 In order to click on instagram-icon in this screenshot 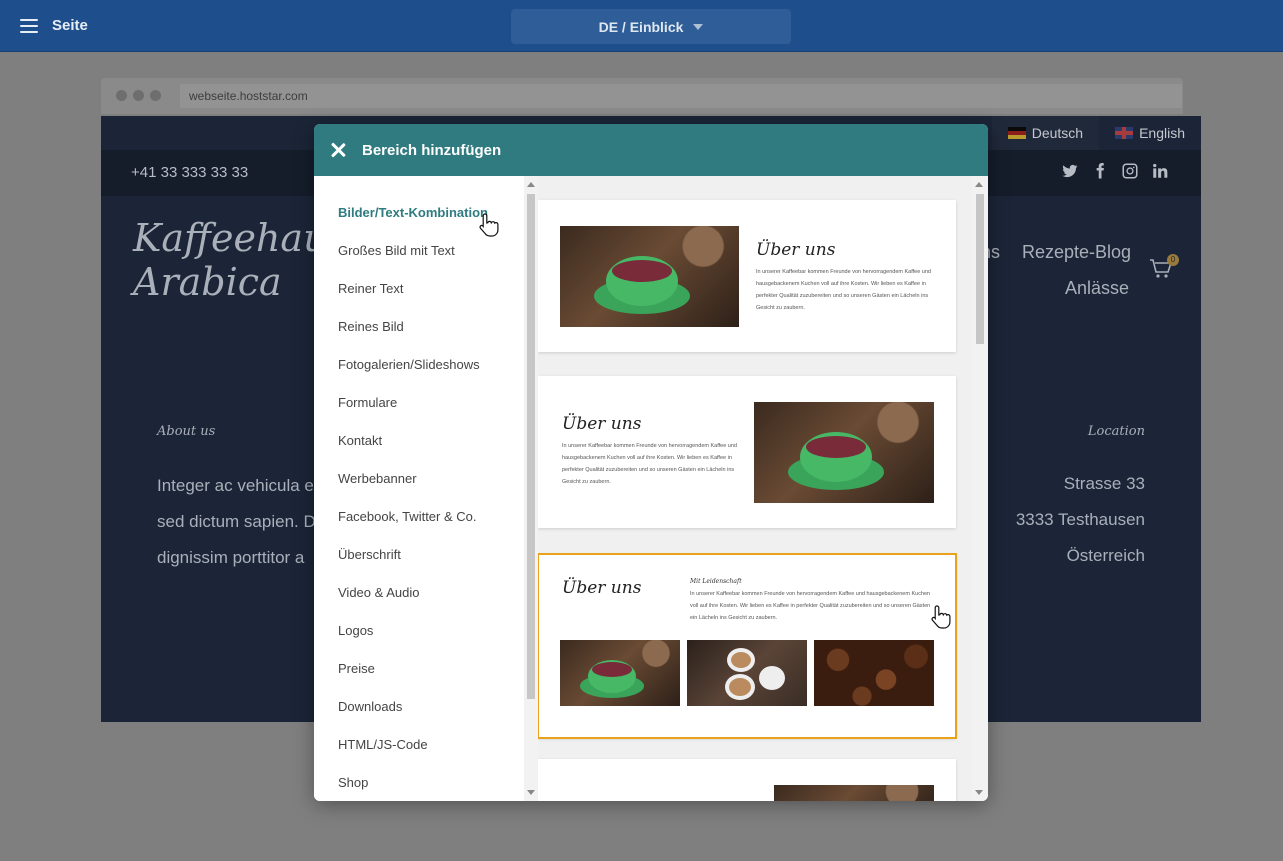, I will do `click(1130, 171)`.